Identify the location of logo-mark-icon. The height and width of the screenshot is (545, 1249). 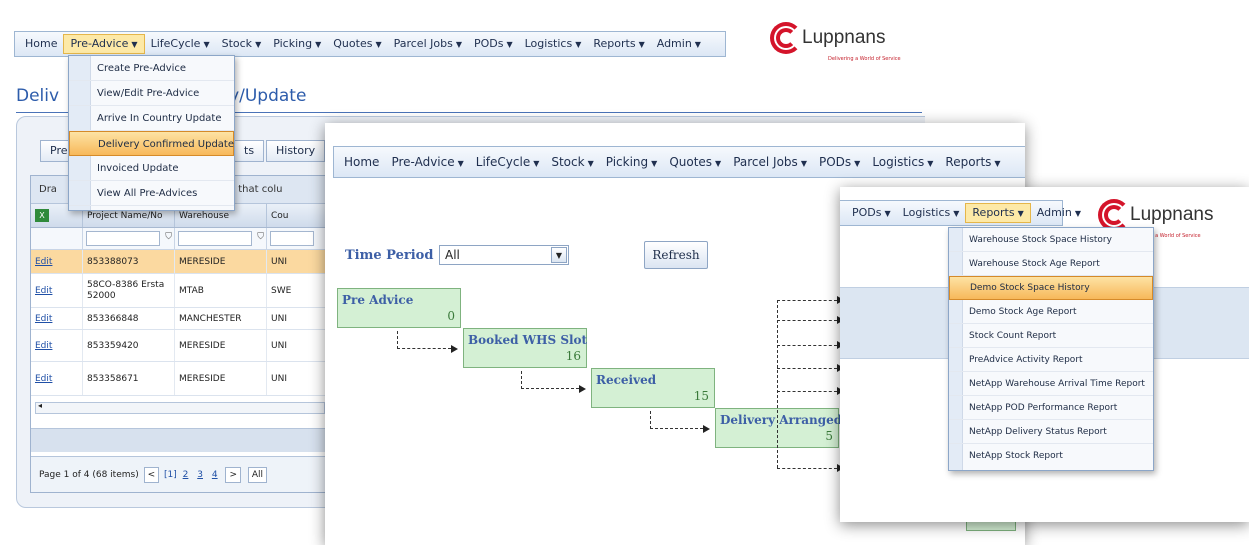
(786, 38).